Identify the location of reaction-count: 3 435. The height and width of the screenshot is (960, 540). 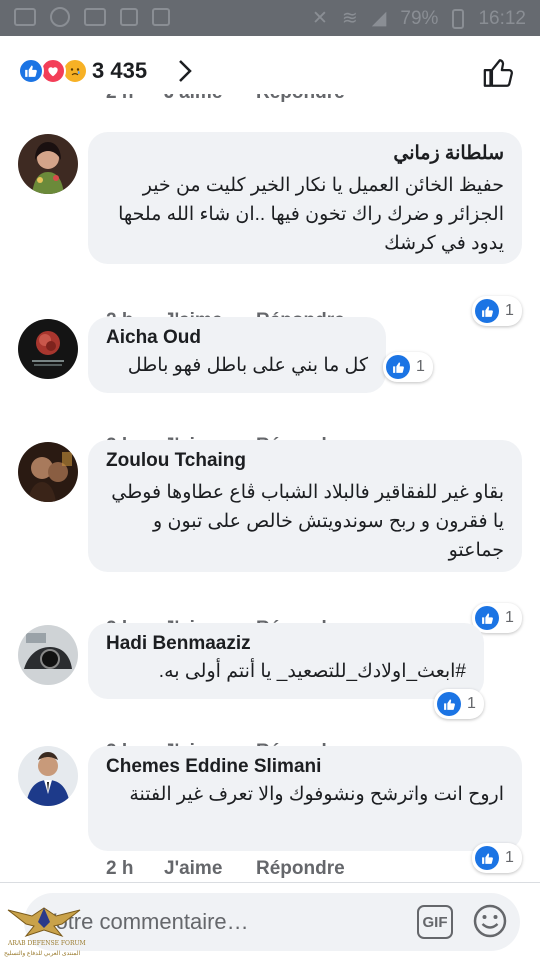
(120, 70).